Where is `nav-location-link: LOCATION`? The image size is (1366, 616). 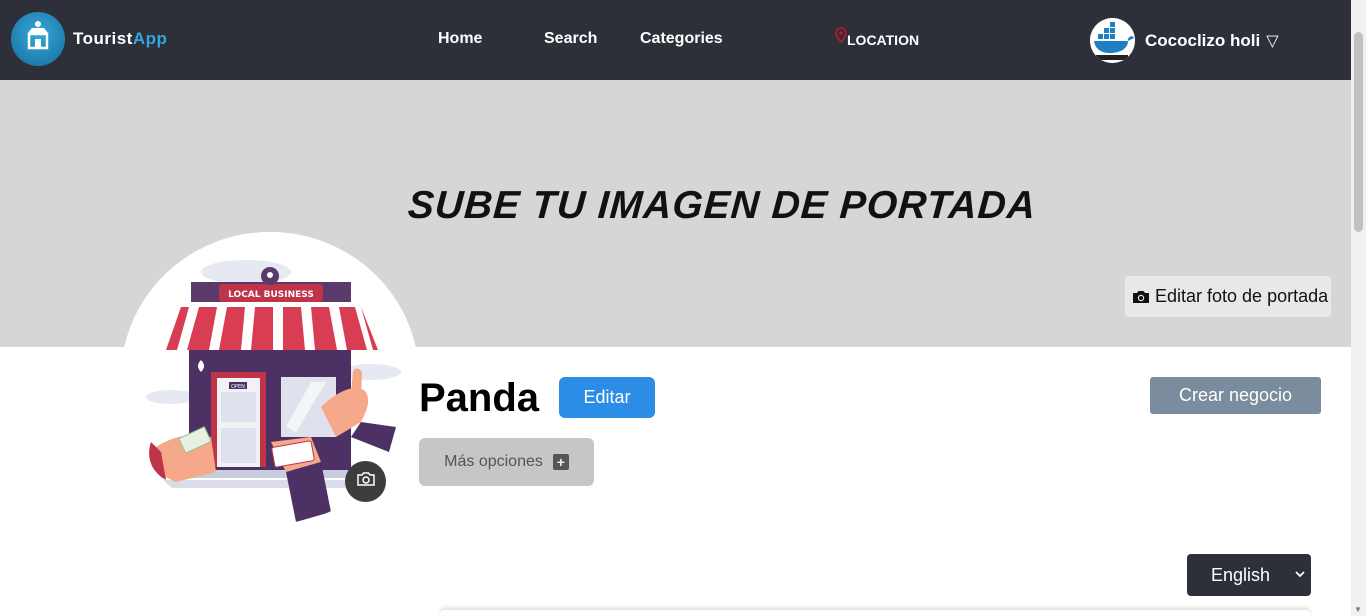
nav-location-link: LOCATION is located at coordinates (877, 35).